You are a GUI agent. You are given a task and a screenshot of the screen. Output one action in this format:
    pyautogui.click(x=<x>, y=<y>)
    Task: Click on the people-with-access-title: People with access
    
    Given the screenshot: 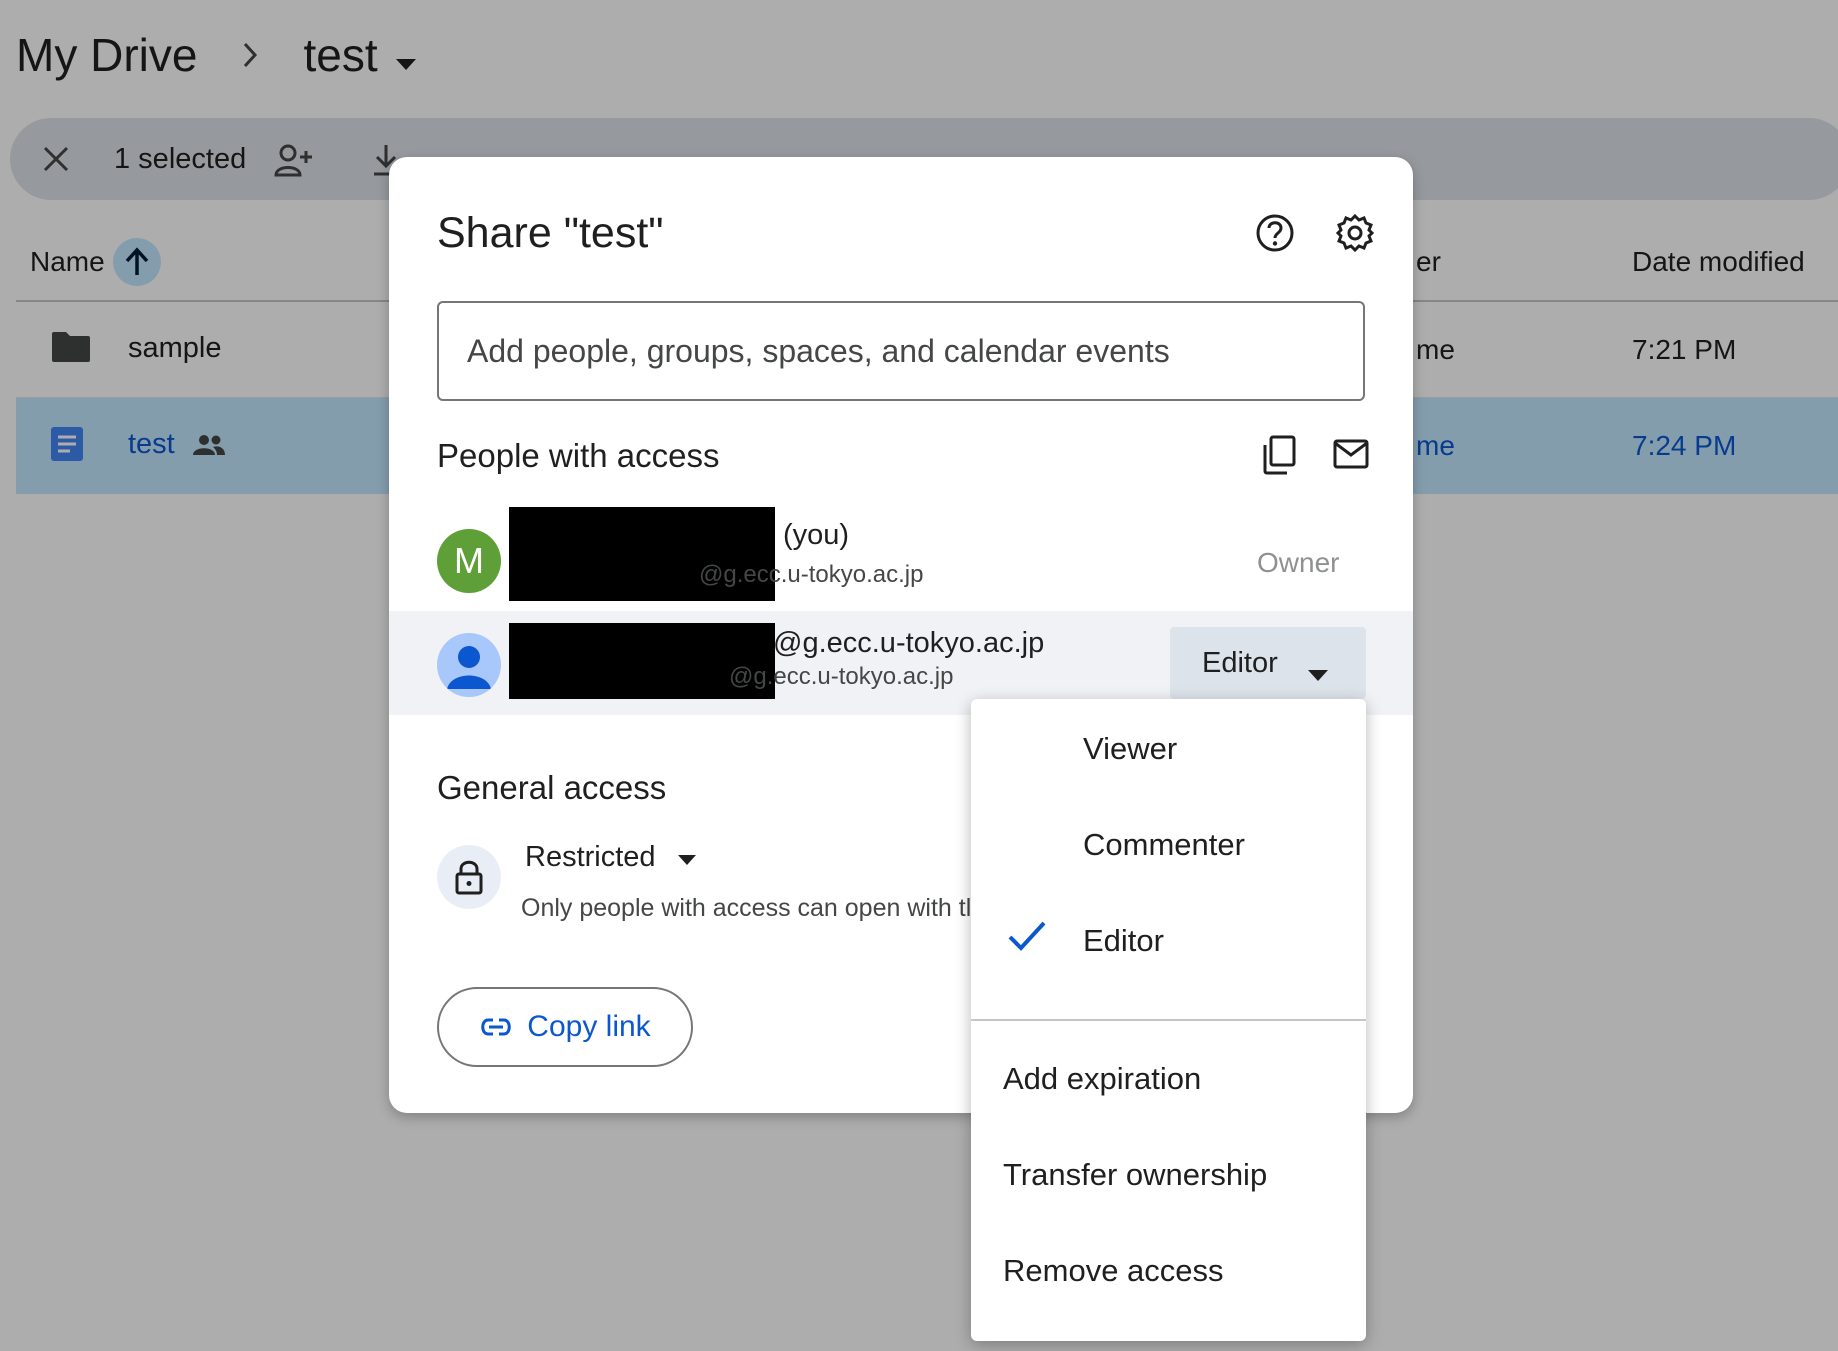 What is the action you would take?
    pyautogui.click(x=578, y=455)
    